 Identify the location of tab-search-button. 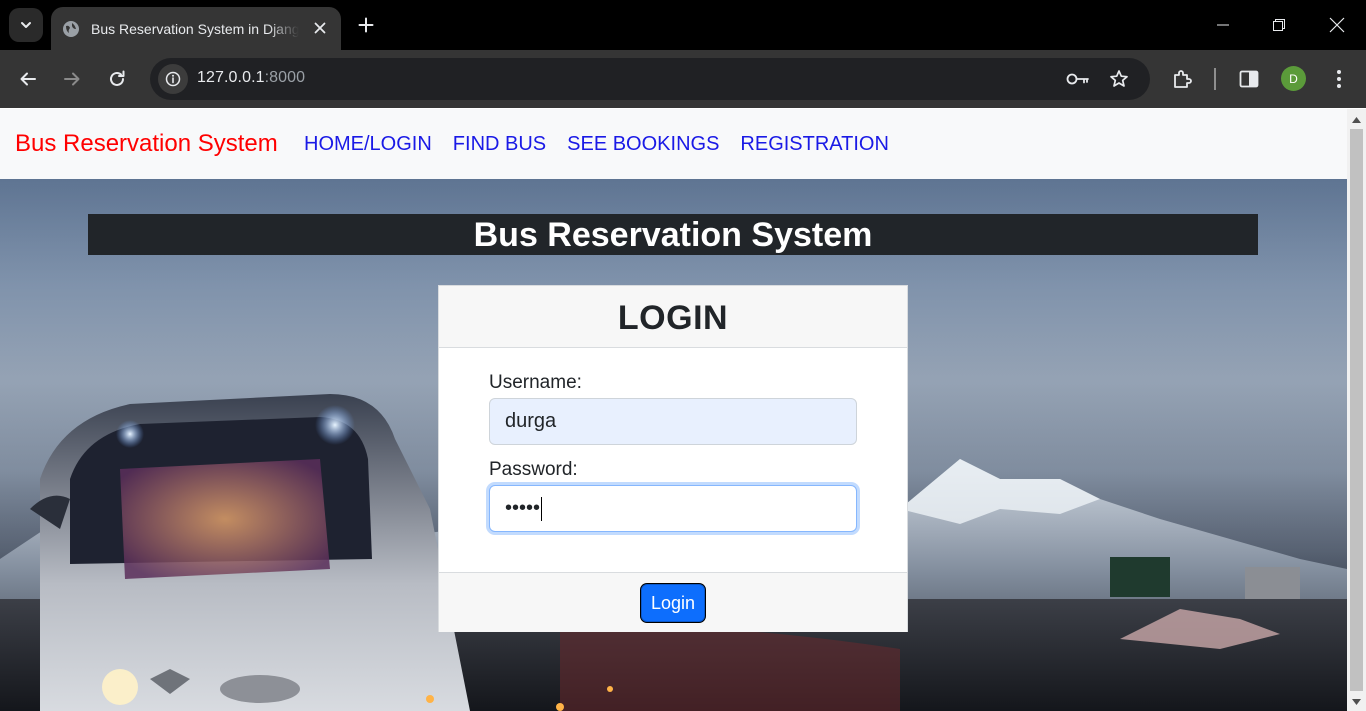
(26, 25).